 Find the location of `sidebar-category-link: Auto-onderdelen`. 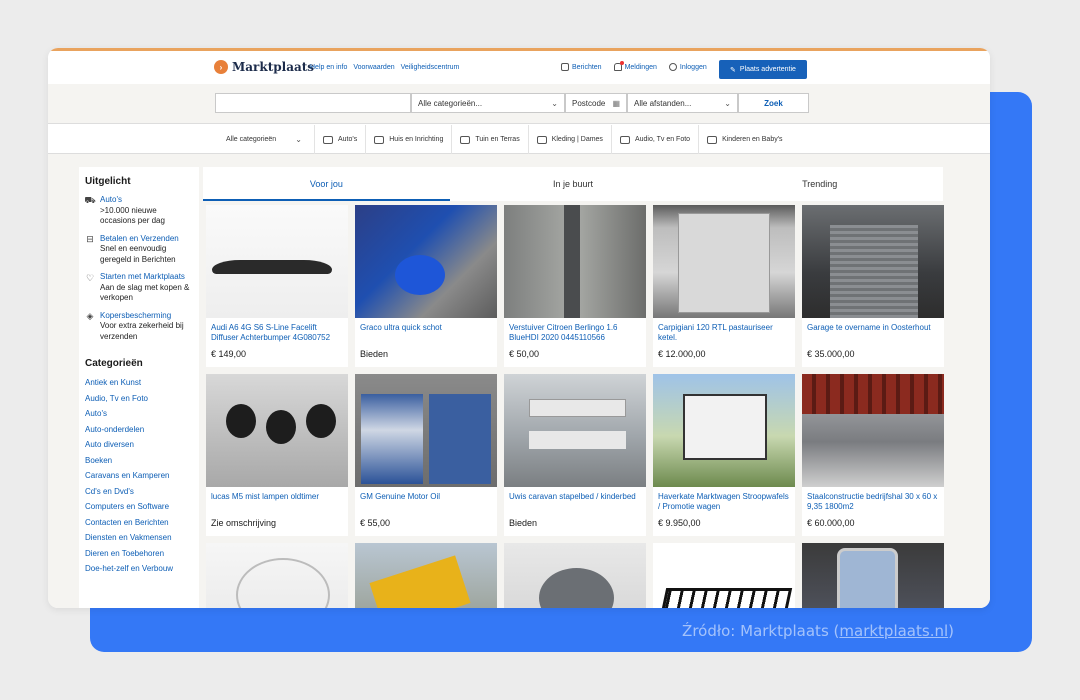

sidebar-category-link: Auto-onderdelen is located at coordinates (139, 430).